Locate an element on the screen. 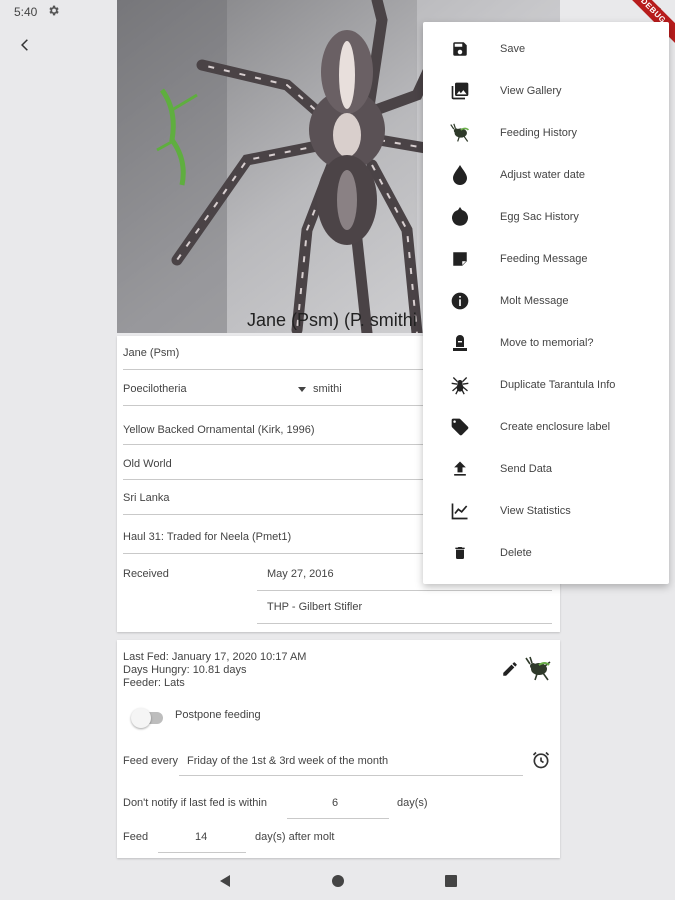 This screenshot has height=900, width=675. alarm-clock-icon is located at coordinates (541, 760).